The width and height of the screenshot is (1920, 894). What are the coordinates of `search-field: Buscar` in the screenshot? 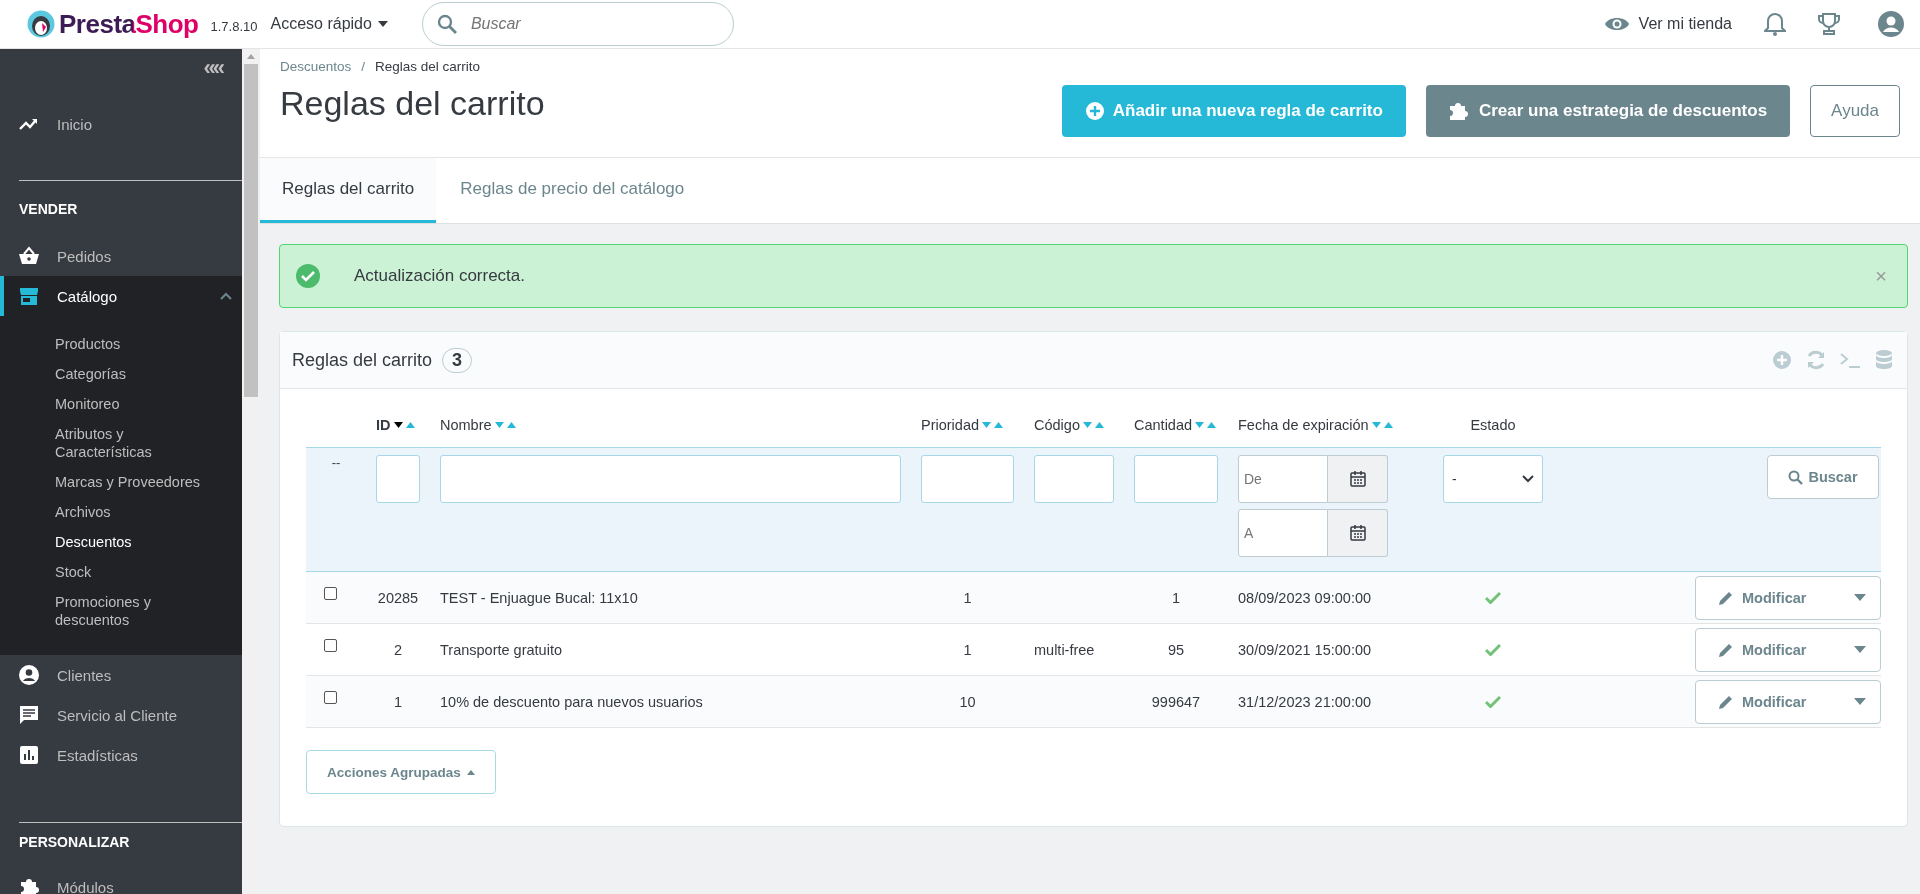 It's located at (577, 24).